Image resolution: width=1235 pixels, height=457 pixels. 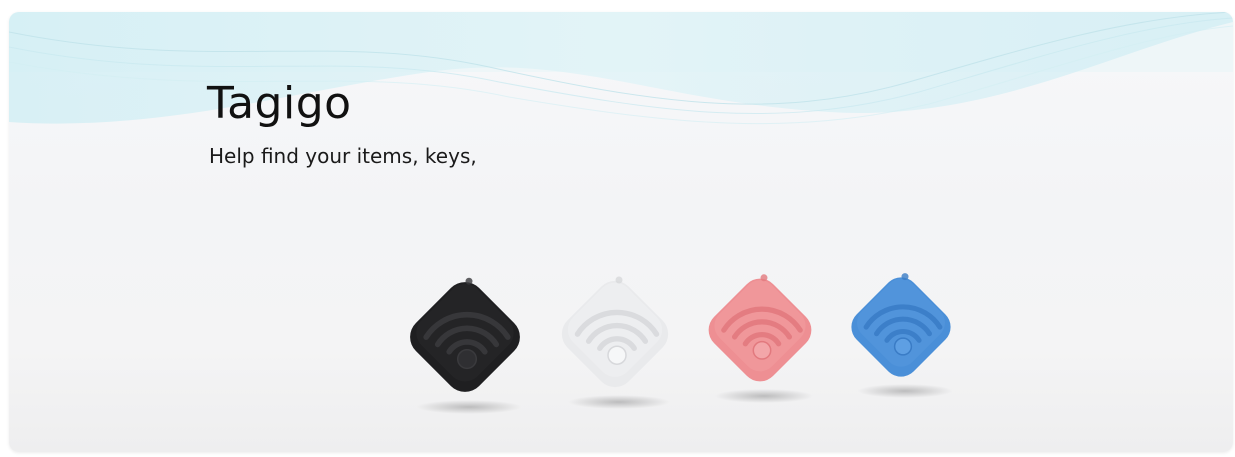 I want to click on pink-tracker, so click(x=761, y=338).